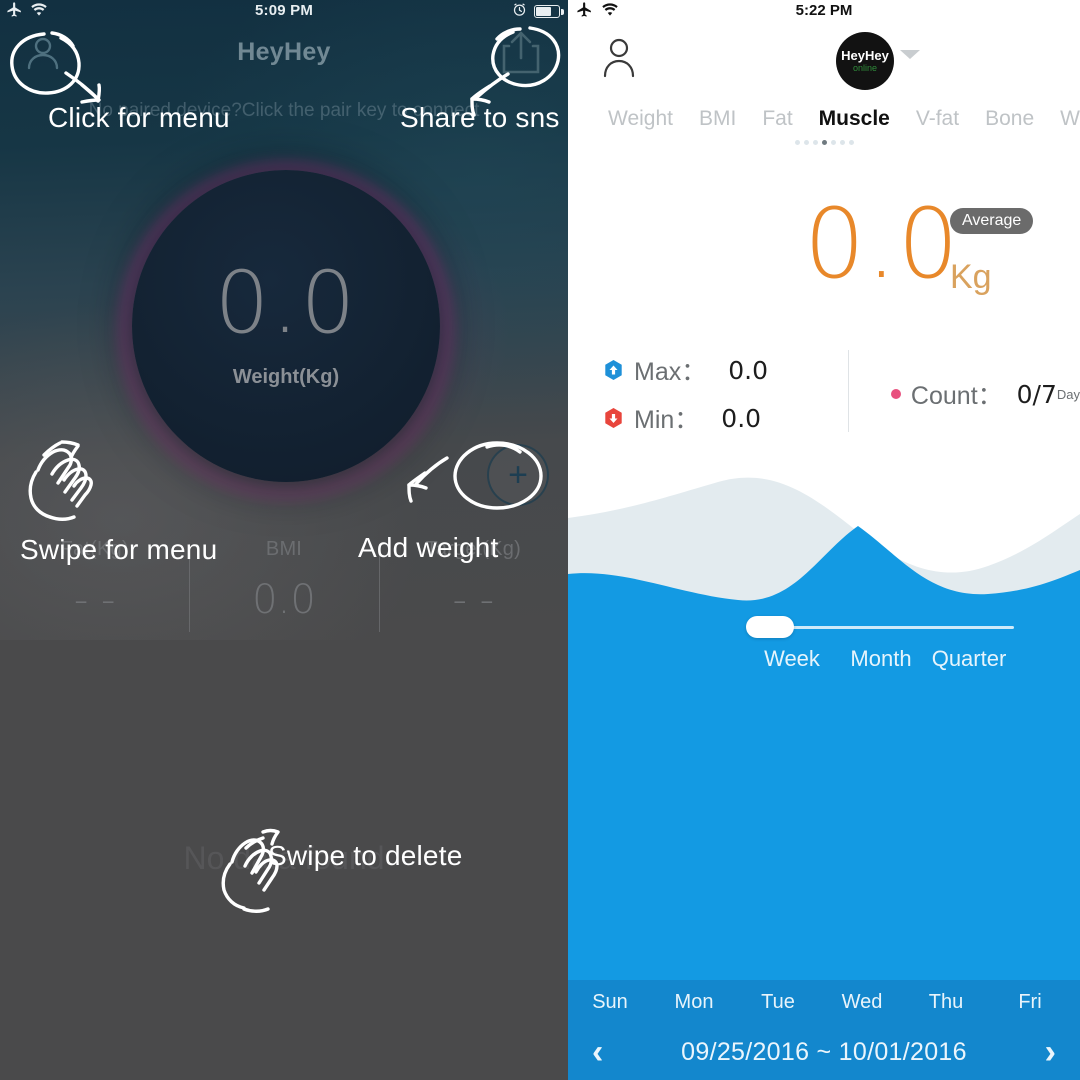  What do you see at coordinates (284, 52) in the screenshot?
I see `left-page-title: HeyHey` at bounding box center [284, 52].